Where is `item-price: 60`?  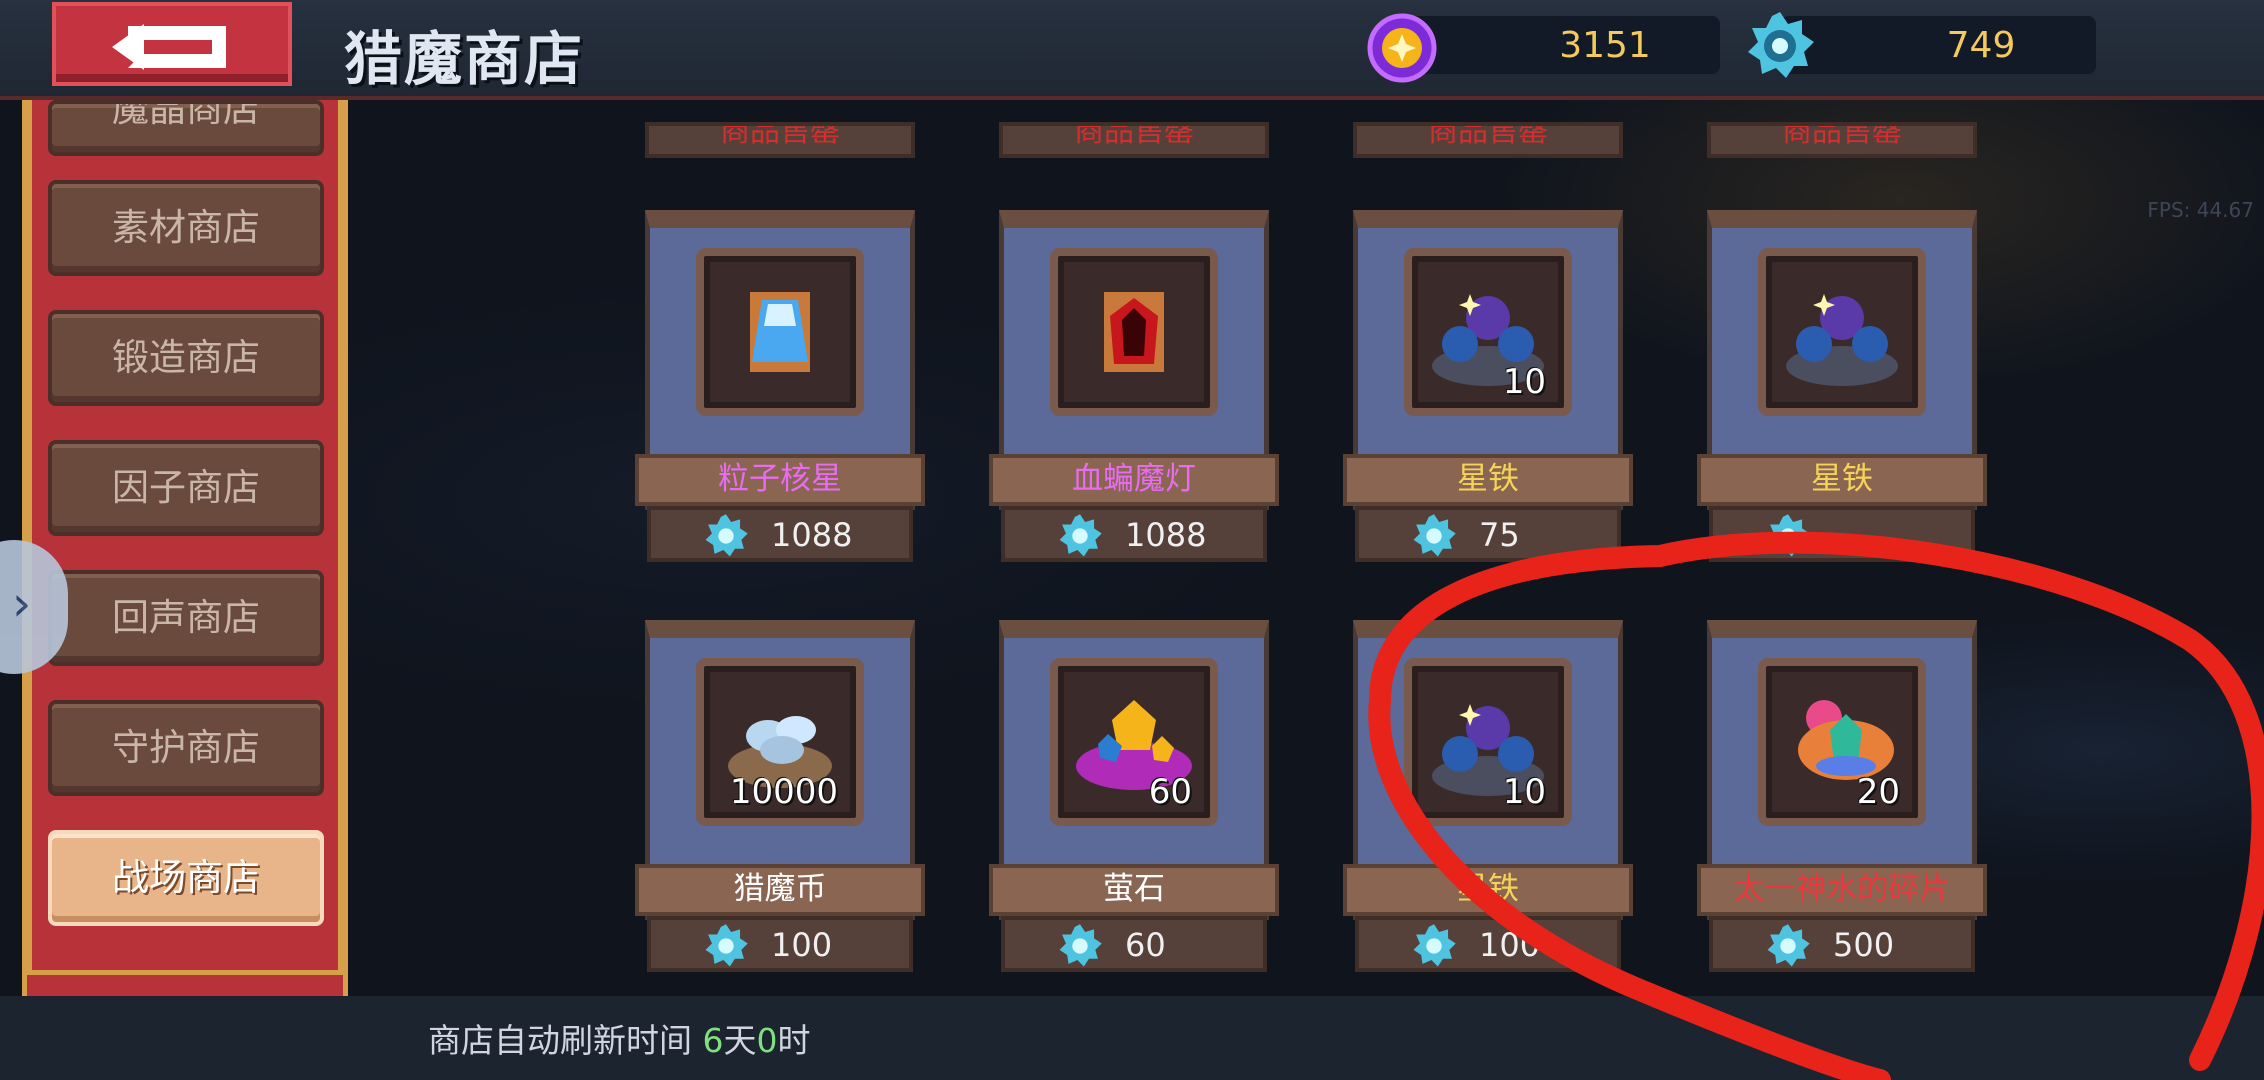 item-price: 60 is located at coordinates (1134, 944).